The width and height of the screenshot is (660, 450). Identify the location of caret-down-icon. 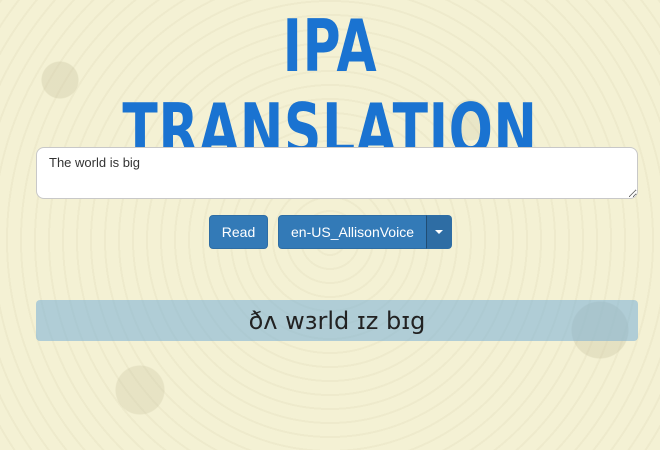
(439, 232).